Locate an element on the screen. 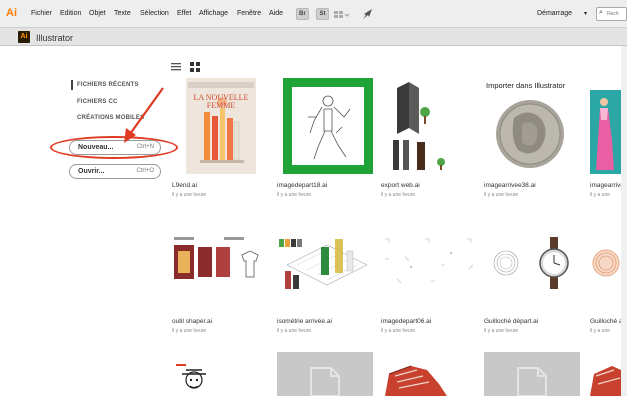 The width and height of the screenshot is (627, 396). workspace-switcher: Démarrage ▾ is located at coordinates (562, 14).